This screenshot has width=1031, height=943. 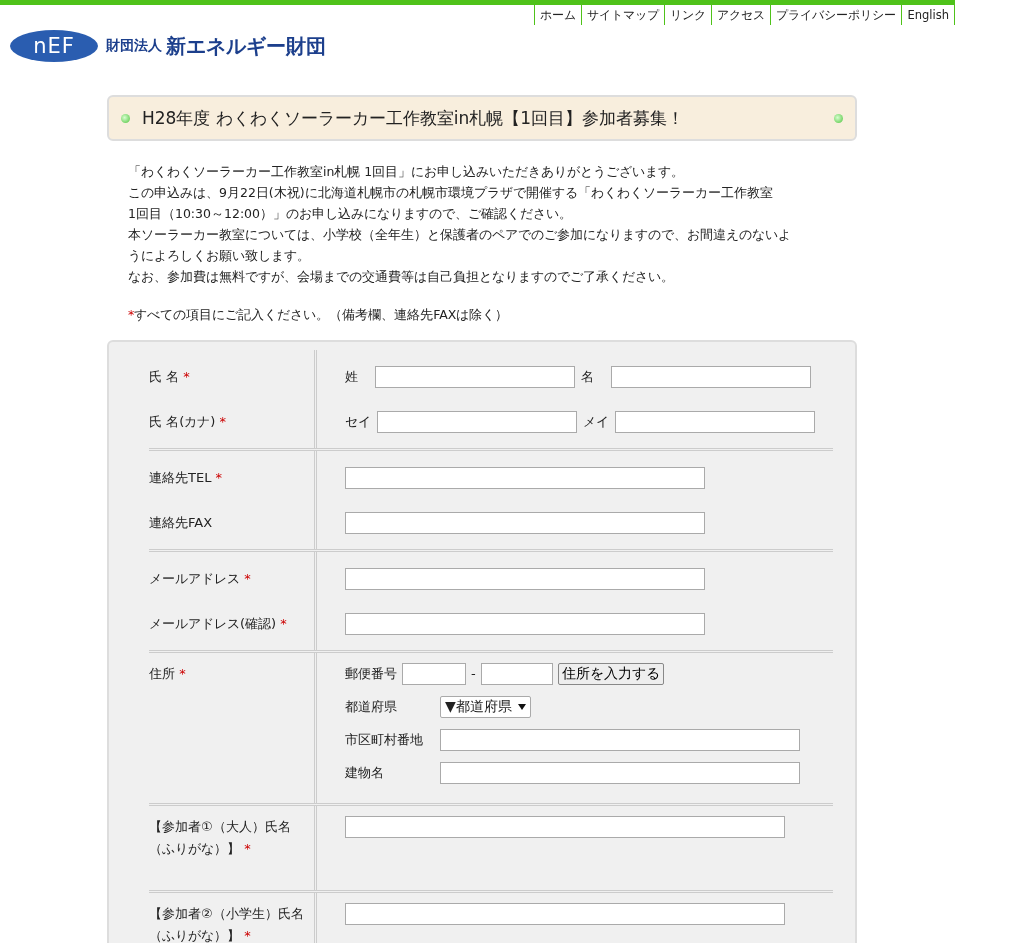 What do you see at coordinates (384, 739) in the screenshot?
I see `field-label: 市区町村番地` at bounding box center [384, 739].